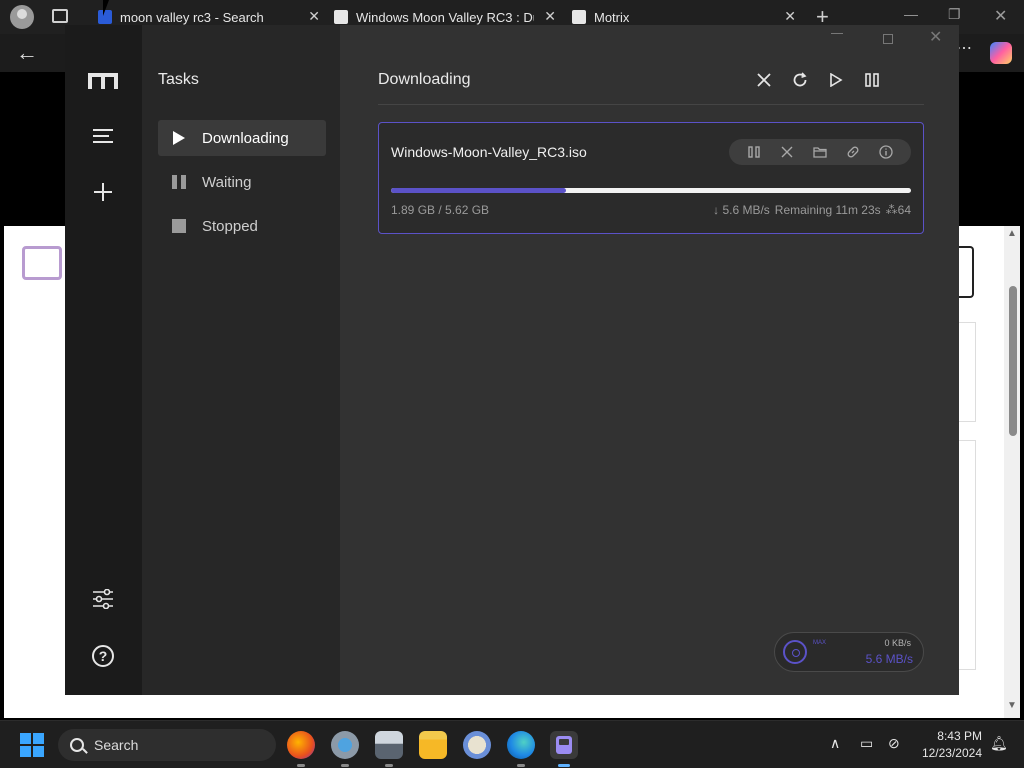  I want to click on refresh-icon, so click(800, 80).